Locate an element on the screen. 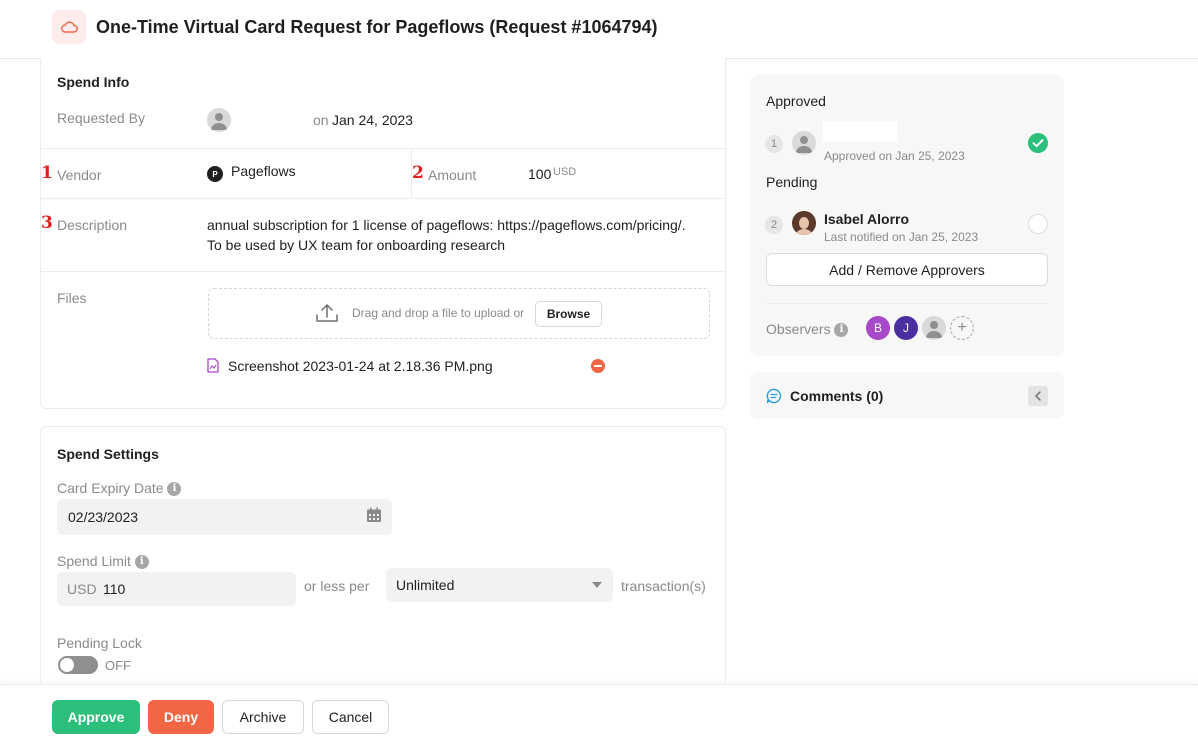  spend-settings-title: Spend Settings is located at coordinates (108, 454).